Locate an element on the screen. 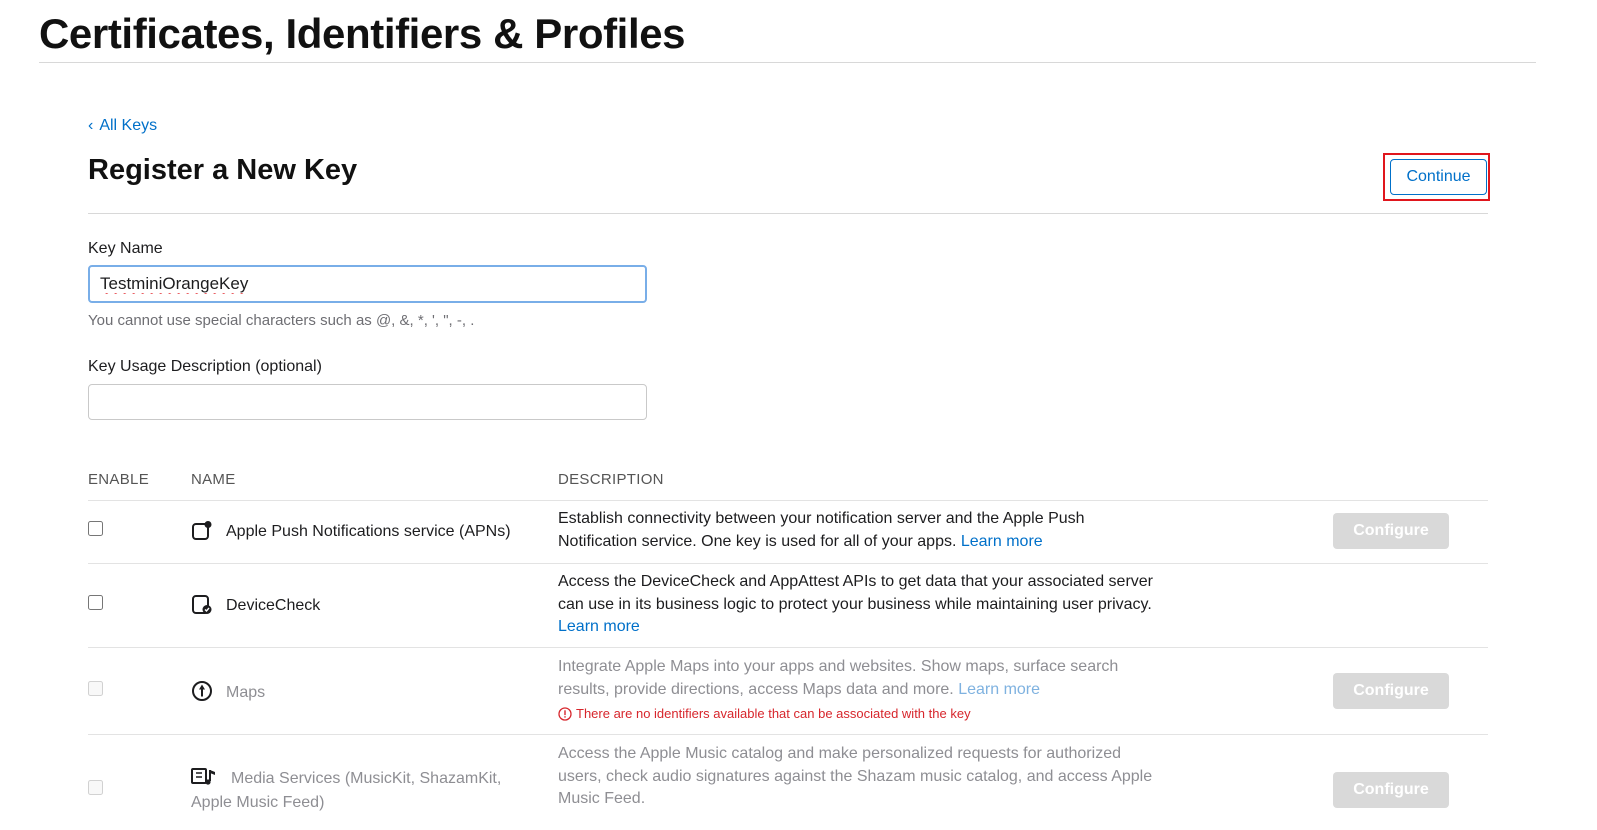 This screenshot has width=1597, height=830. continue-button: Continue is located at coordinates (1438, 177).